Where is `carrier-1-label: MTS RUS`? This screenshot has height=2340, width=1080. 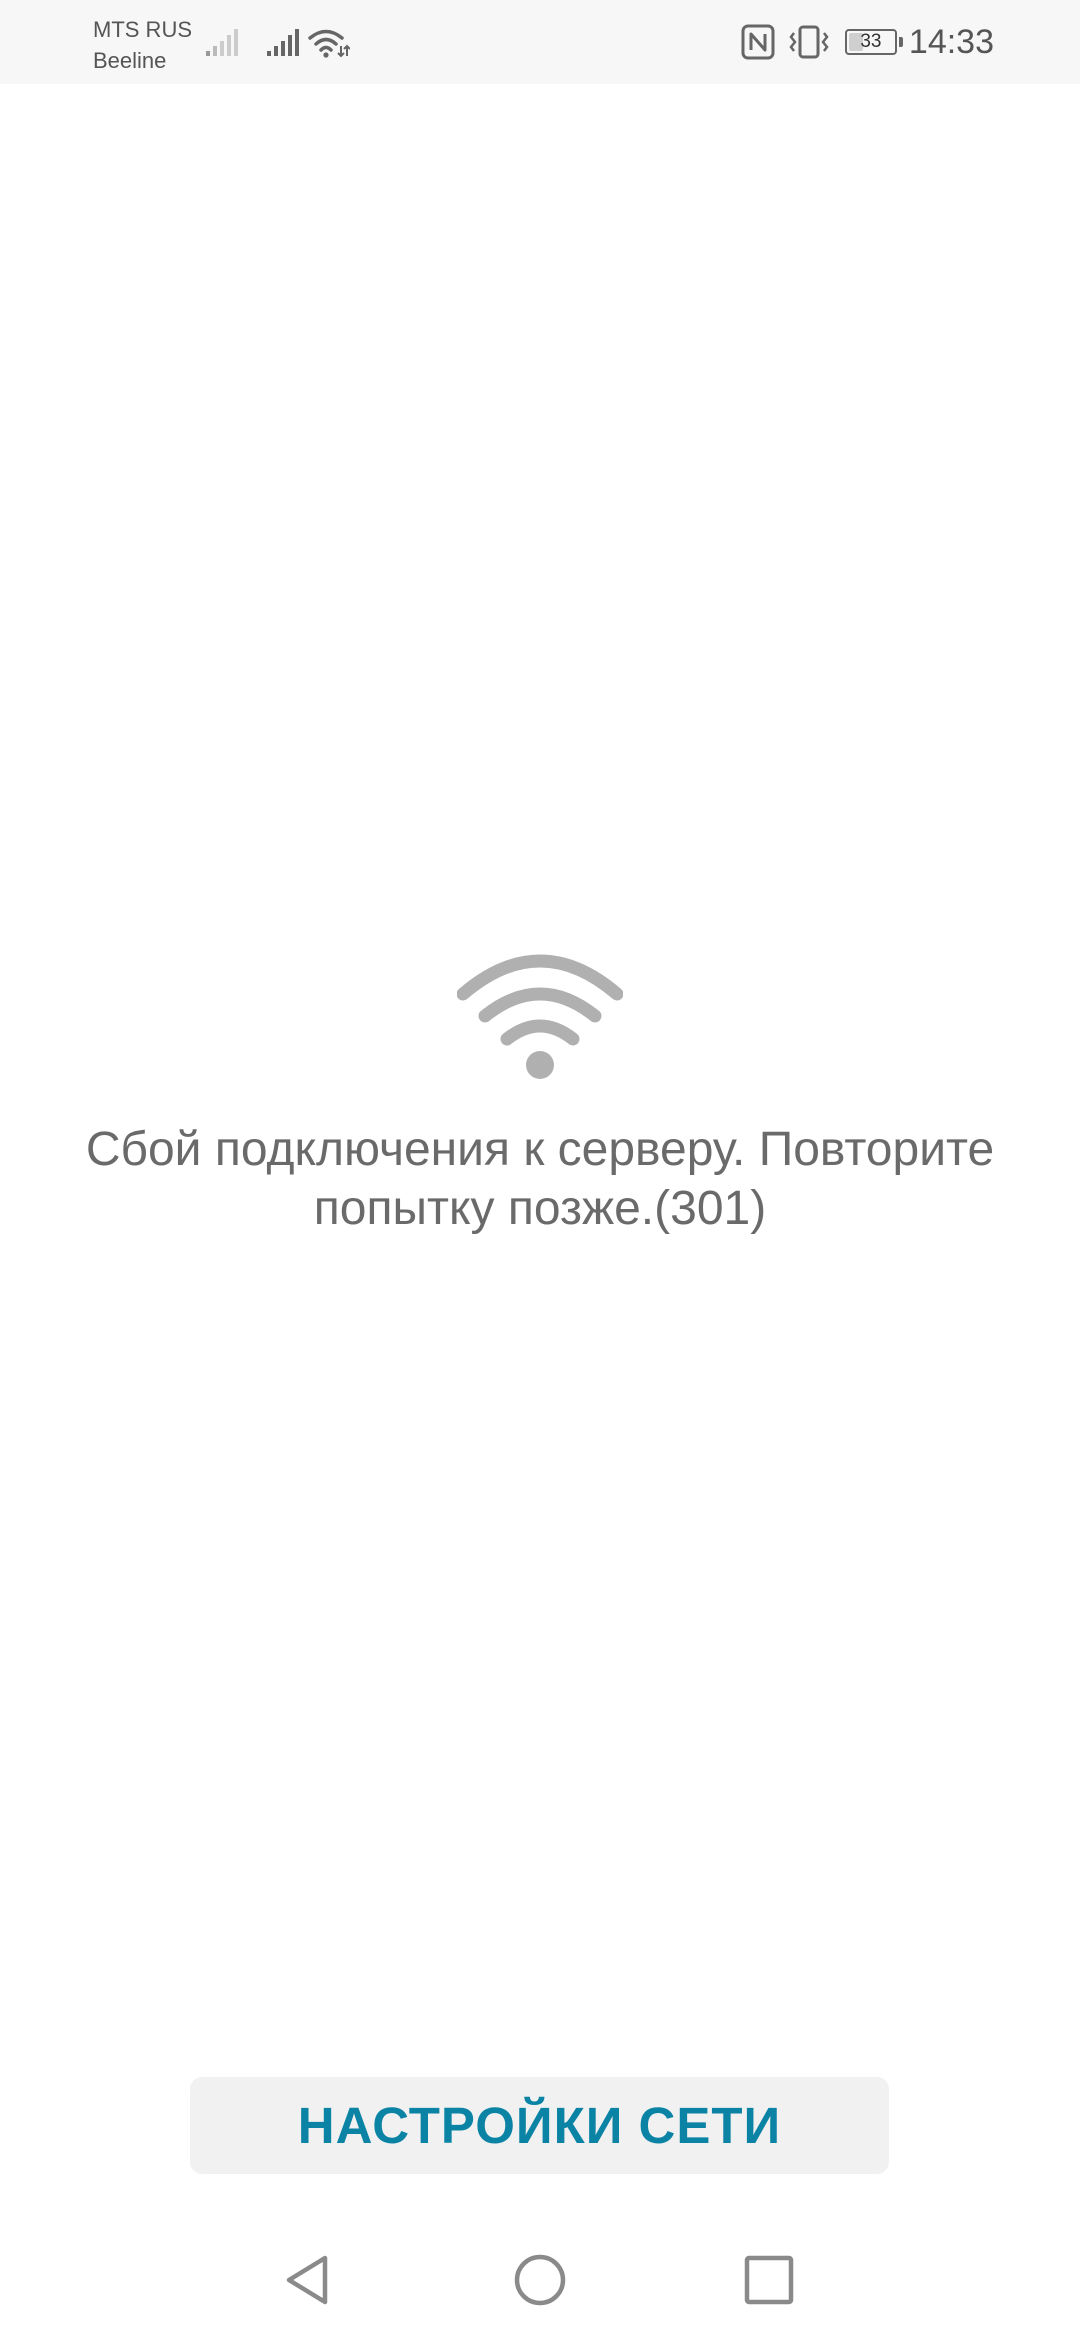
carrier-1-label: MTS RUS is located at coordinates (142, 29).